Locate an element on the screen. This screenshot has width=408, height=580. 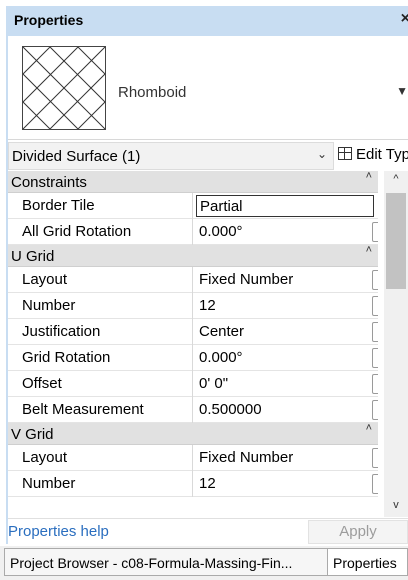
rhomboid-pattern-icon is located at coordinates (64, 88).